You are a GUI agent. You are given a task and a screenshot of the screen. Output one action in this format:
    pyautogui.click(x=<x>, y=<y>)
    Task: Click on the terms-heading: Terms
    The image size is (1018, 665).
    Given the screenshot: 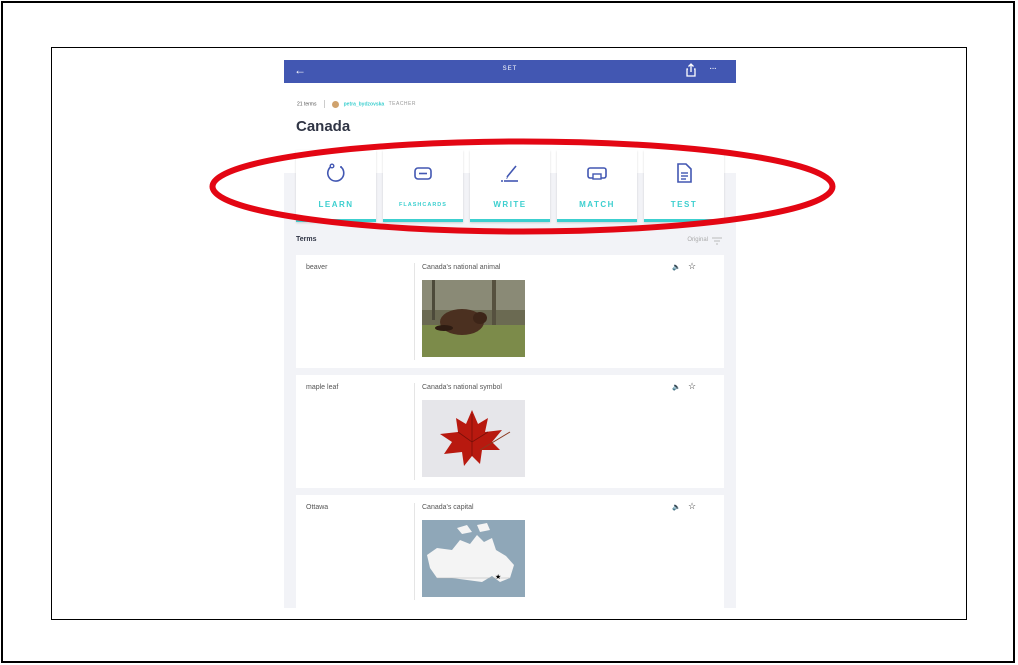 What is the action you would take?
    pyautogui.click(x=306, y=239)
    